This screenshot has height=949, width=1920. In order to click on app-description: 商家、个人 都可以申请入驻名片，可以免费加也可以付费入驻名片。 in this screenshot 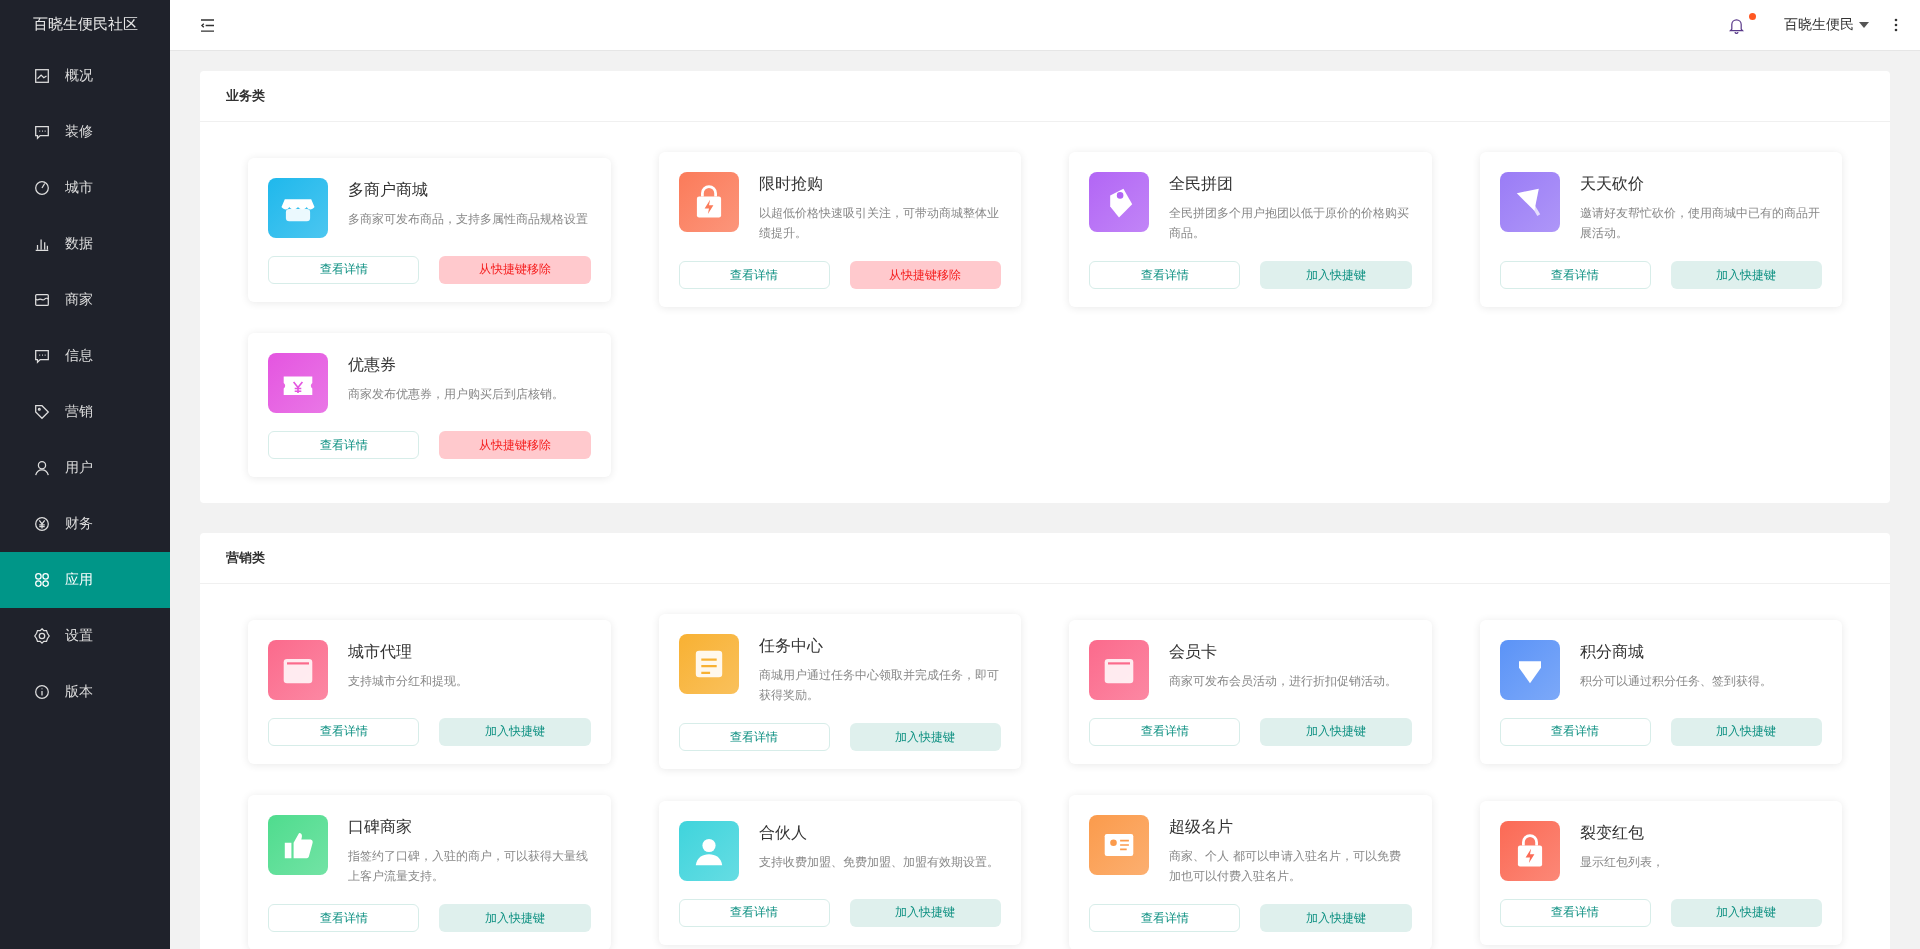, I will do `click(1285, 866)`.